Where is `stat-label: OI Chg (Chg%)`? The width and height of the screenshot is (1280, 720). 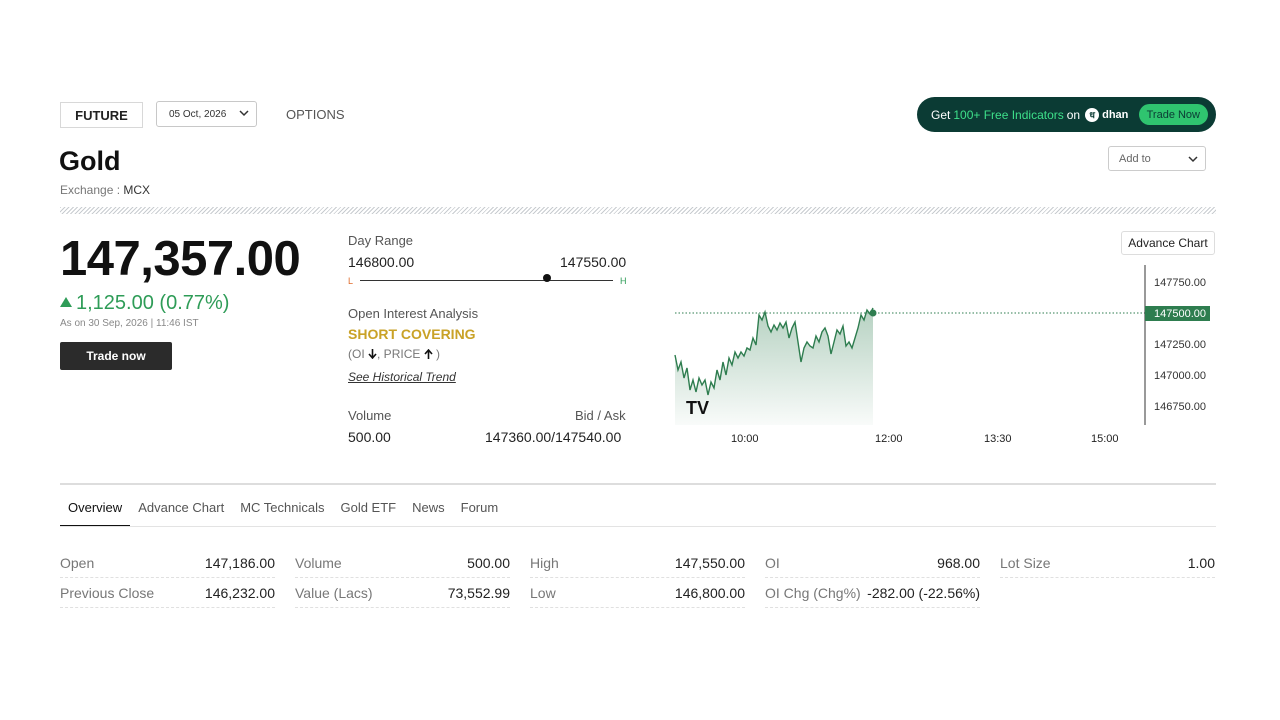 stat-label: OI Chg (Chg%) is located at coordinates (813, 592).